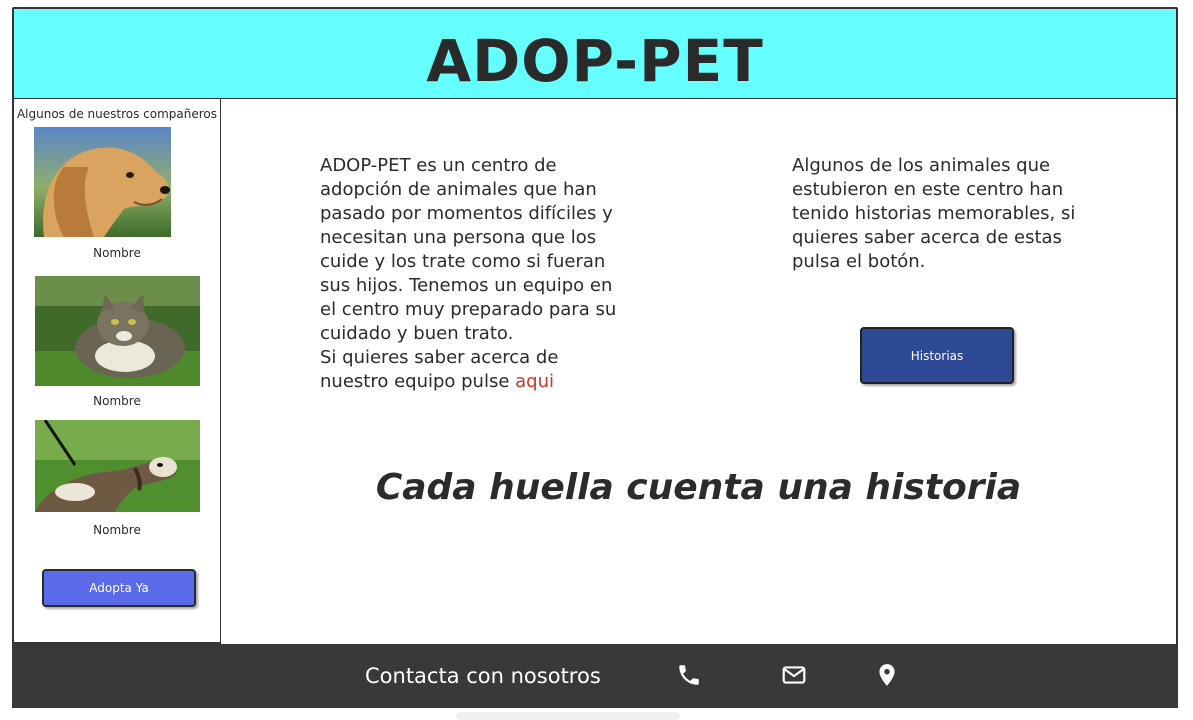 The height and width of the screenshot is (720, 1193). What do you see at coordinates (794, 675) in the screenshot?
I see `mail-icon` at bounding box center [794, 675].